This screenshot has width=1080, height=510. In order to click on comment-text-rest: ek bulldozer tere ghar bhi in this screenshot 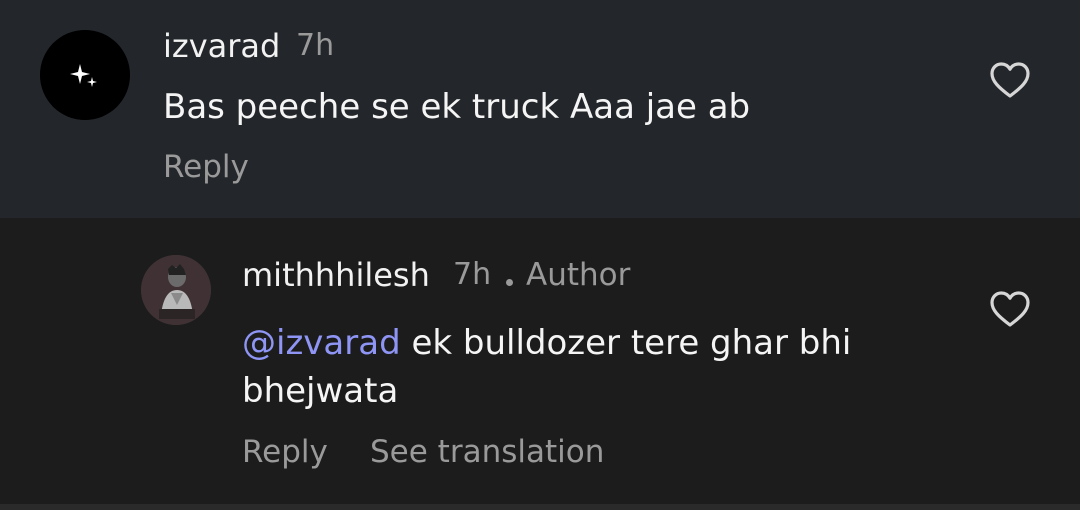, I will do `click(626, 343)`.